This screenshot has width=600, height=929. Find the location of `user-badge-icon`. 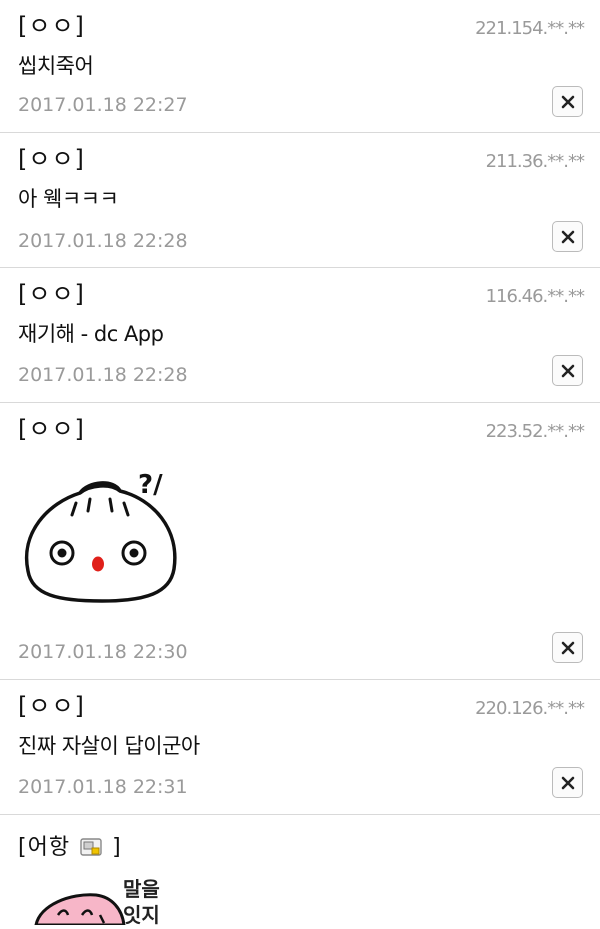

user-badge-icon is located at coordinates (91, 847).